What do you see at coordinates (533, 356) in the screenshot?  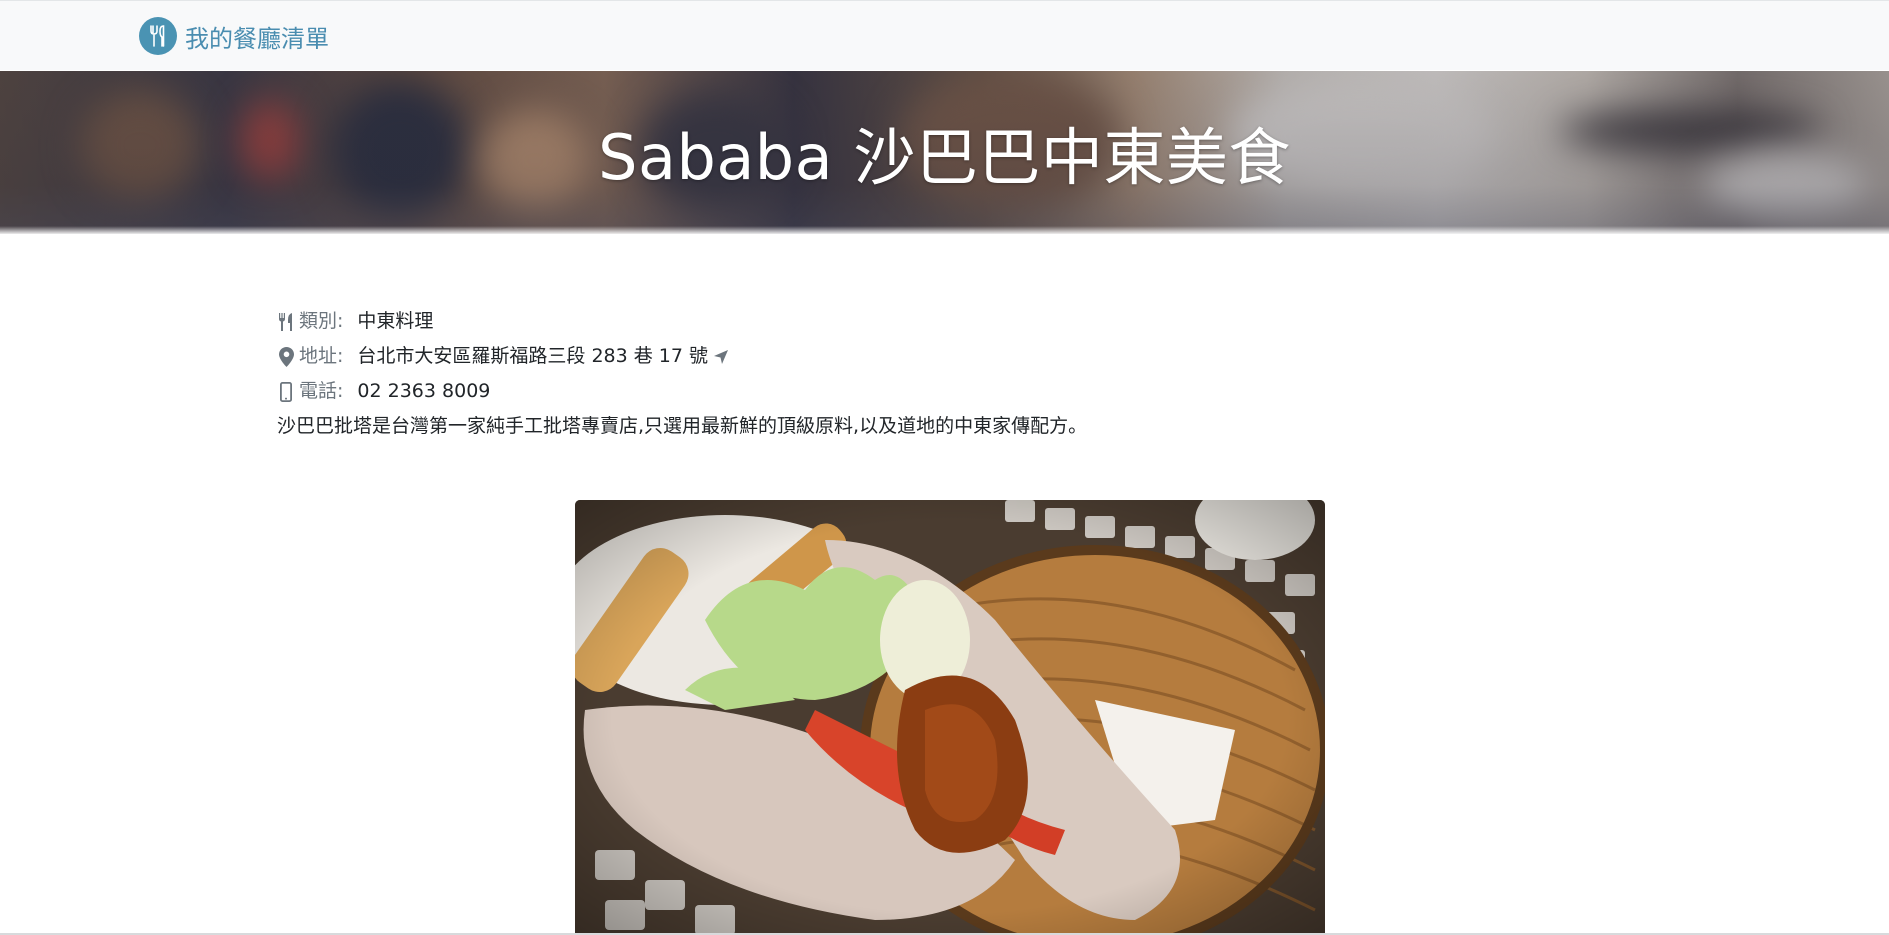 I see `address-value: 台北市大安區羅斯福路三段 283 巷 17 號` at bounding box center [533, 356].